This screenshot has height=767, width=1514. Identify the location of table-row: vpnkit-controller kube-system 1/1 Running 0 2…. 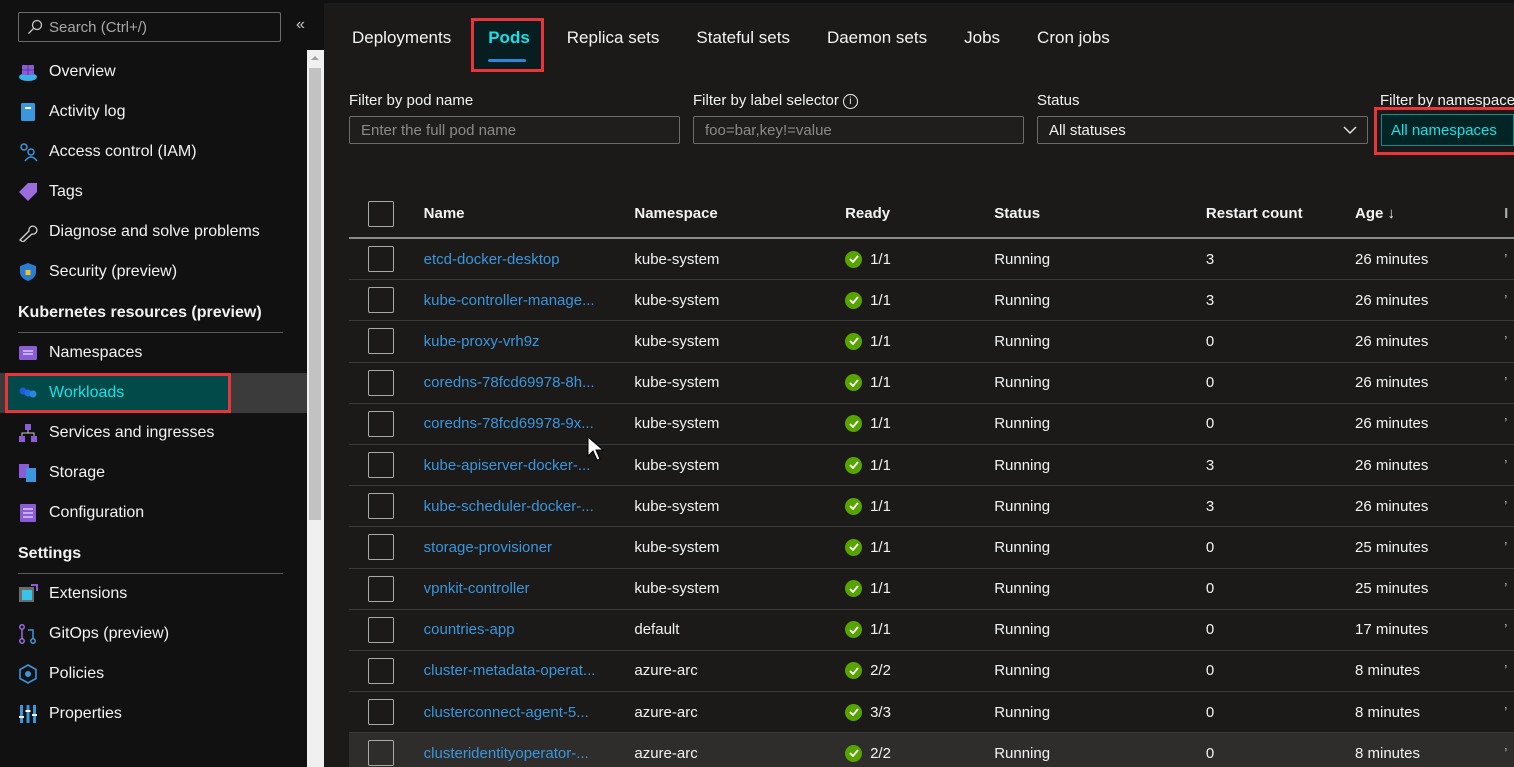
(931, 589).